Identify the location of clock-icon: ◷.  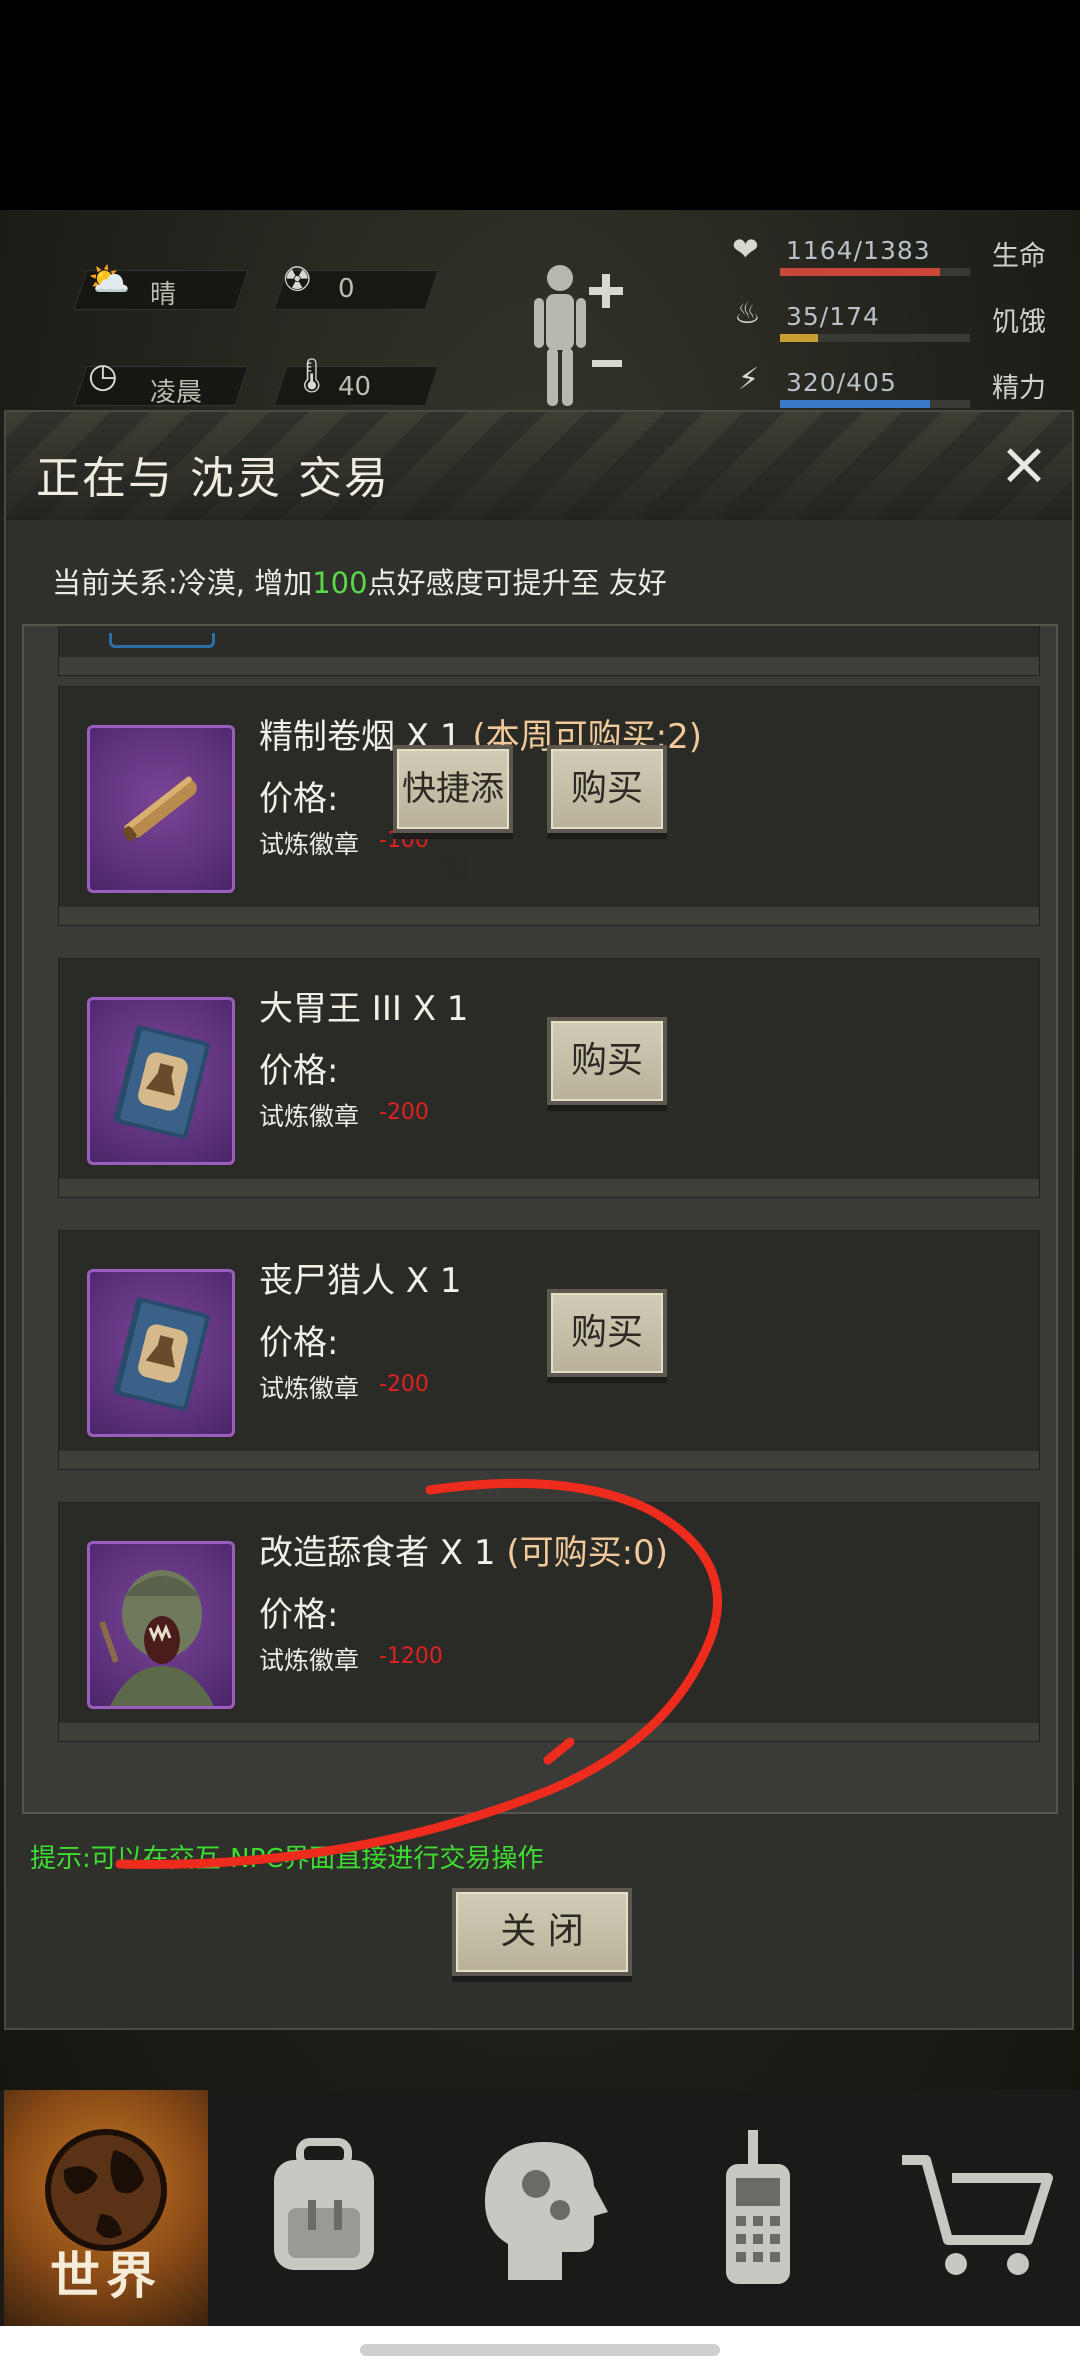
(103, 376).